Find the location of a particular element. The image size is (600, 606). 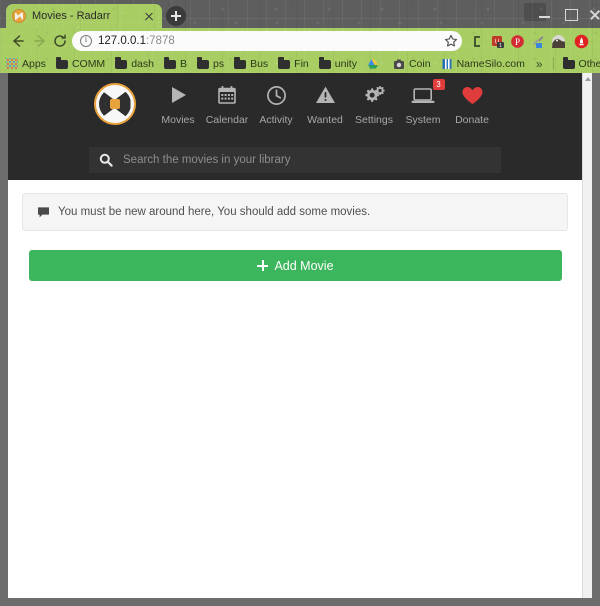

reload-button is located at coordinates (60, 41).